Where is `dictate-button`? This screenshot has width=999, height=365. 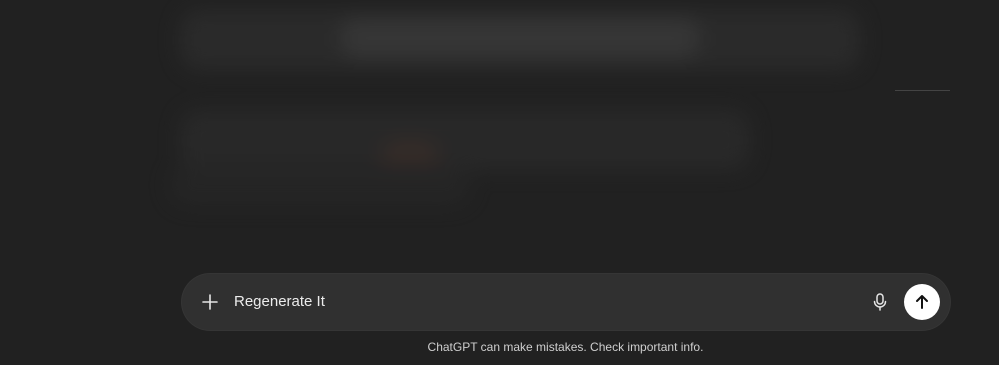 dictate-button is located at coordinates (880, 302).